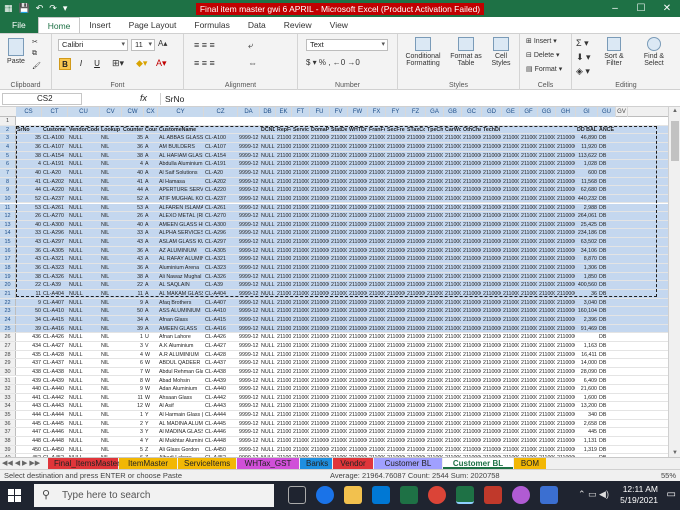  Describe the element at coordinates (181, 363) in the screenshot. I see `customer-name-cell: ABDUL QADEER` at that location.